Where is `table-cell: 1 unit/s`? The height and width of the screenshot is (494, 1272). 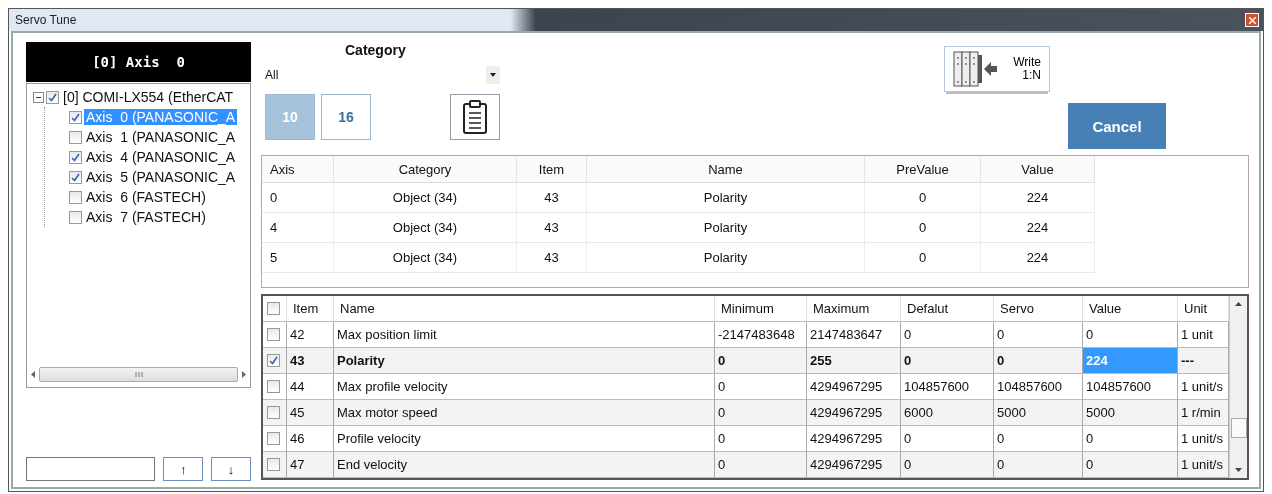
table-cell: 1 unit/s is located at coordinates (1203, 465).